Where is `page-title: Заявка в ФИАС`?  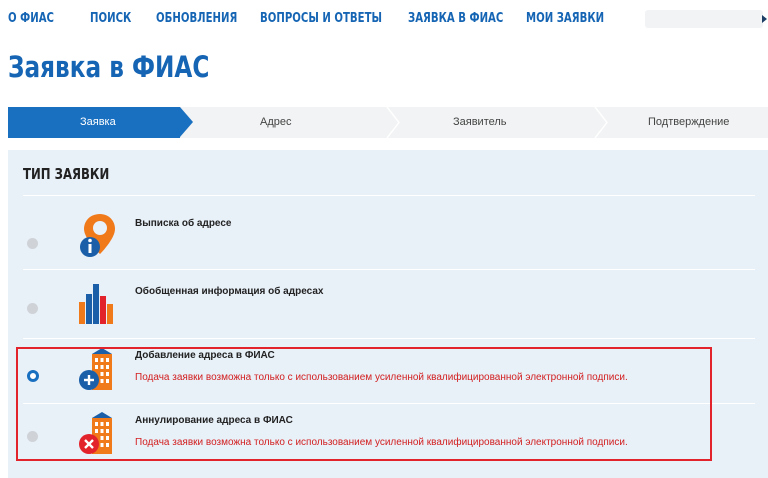
page-title: Заявка в ФИАС is located at coordinates (109, 67).